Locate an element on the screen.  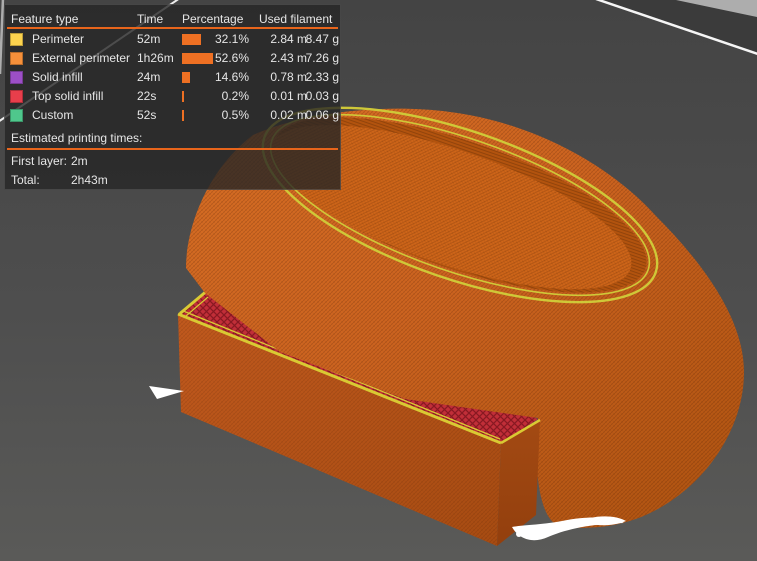
times-separator is located at coordinates (172, 149).